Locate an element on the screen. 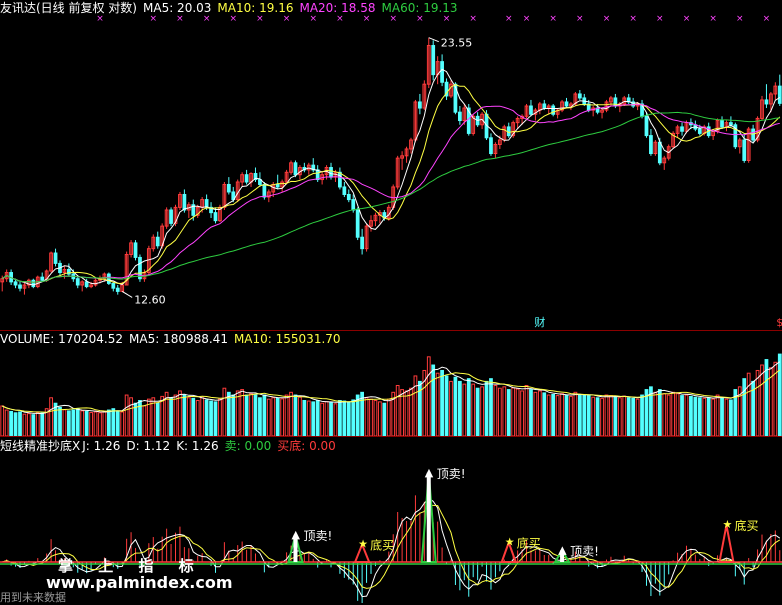 The image size is (782, 605). panel-divider is located at coordinates (391, 436).